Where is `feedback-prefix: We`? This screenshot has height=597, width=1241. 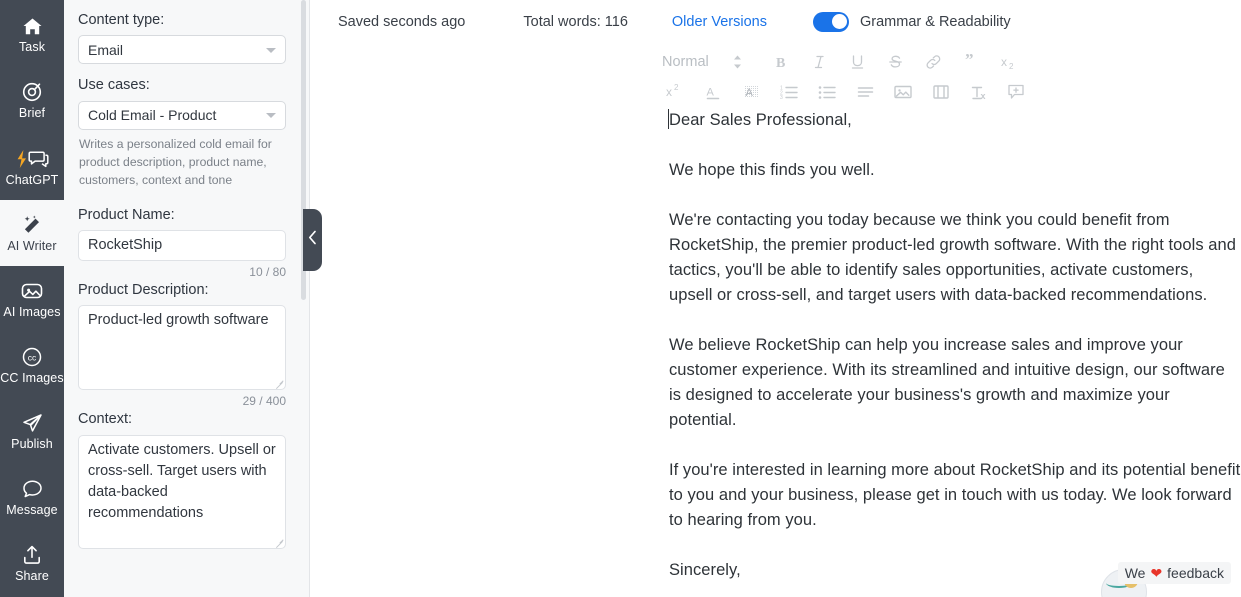 feedback-prefix: We is located at coordinates (1135, 573).